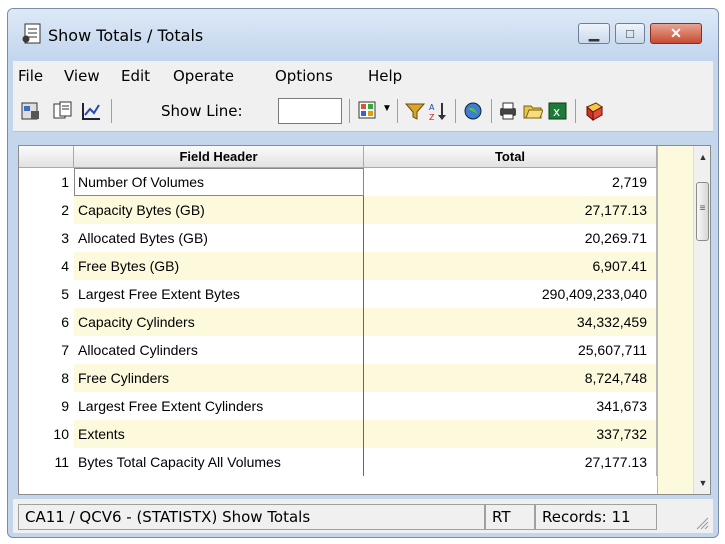  Describe the element at coordinates (702, 157) in the screenshot. I see `scroll-up-icon: ▲` at that location.